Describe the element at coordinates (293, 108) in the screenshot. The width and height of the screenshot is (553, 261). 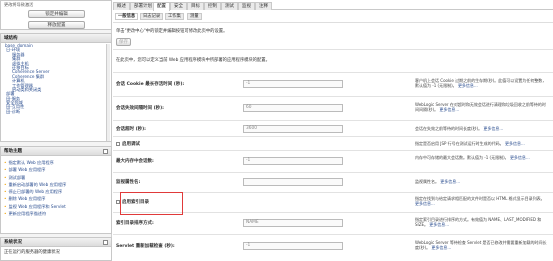
I see `invalidation-interval-input: 60` at that location.